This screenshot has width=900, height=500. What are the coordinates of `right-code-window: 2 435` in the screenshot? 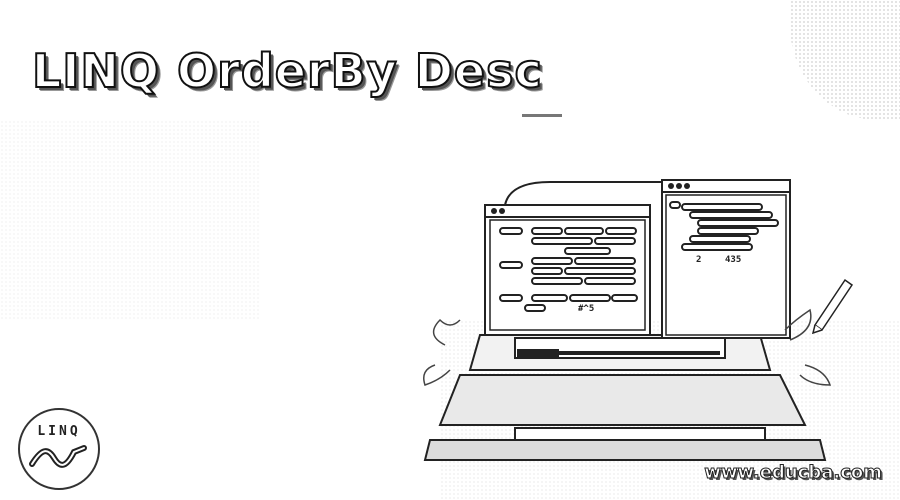 It's located at (726, 259).